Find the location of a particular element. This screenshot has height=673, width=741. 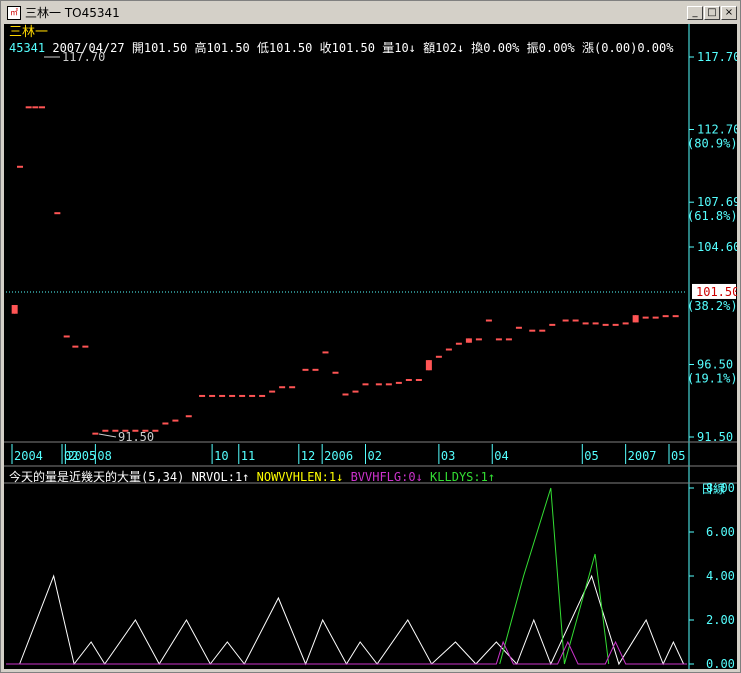

price-tick-label: 117.70 is located at coordinates (717, 57).